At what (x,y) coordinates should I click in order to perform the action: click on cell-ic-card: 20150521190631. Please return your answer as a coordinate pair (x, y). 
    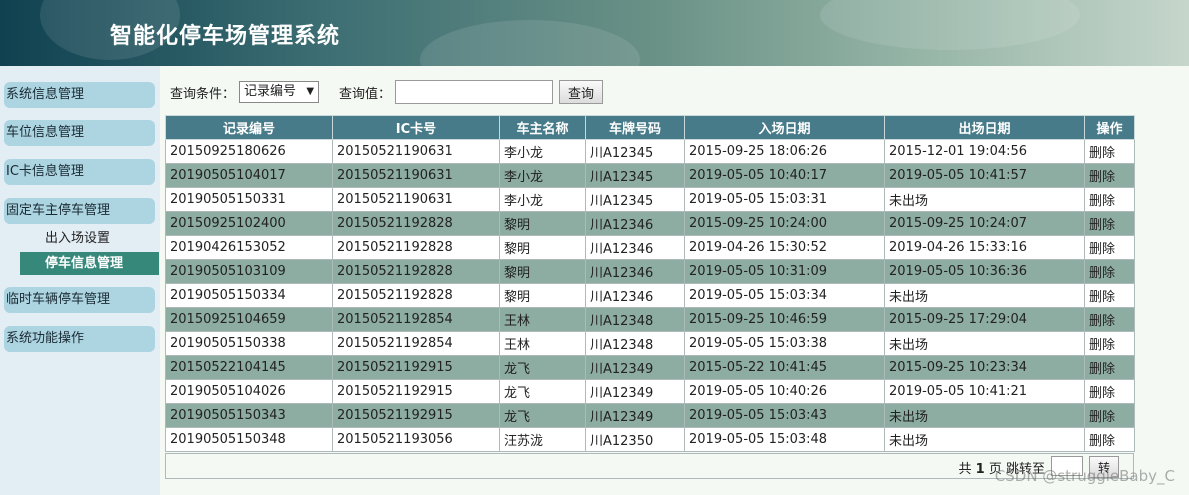
    Looking at the image, I should click on (416, 151).